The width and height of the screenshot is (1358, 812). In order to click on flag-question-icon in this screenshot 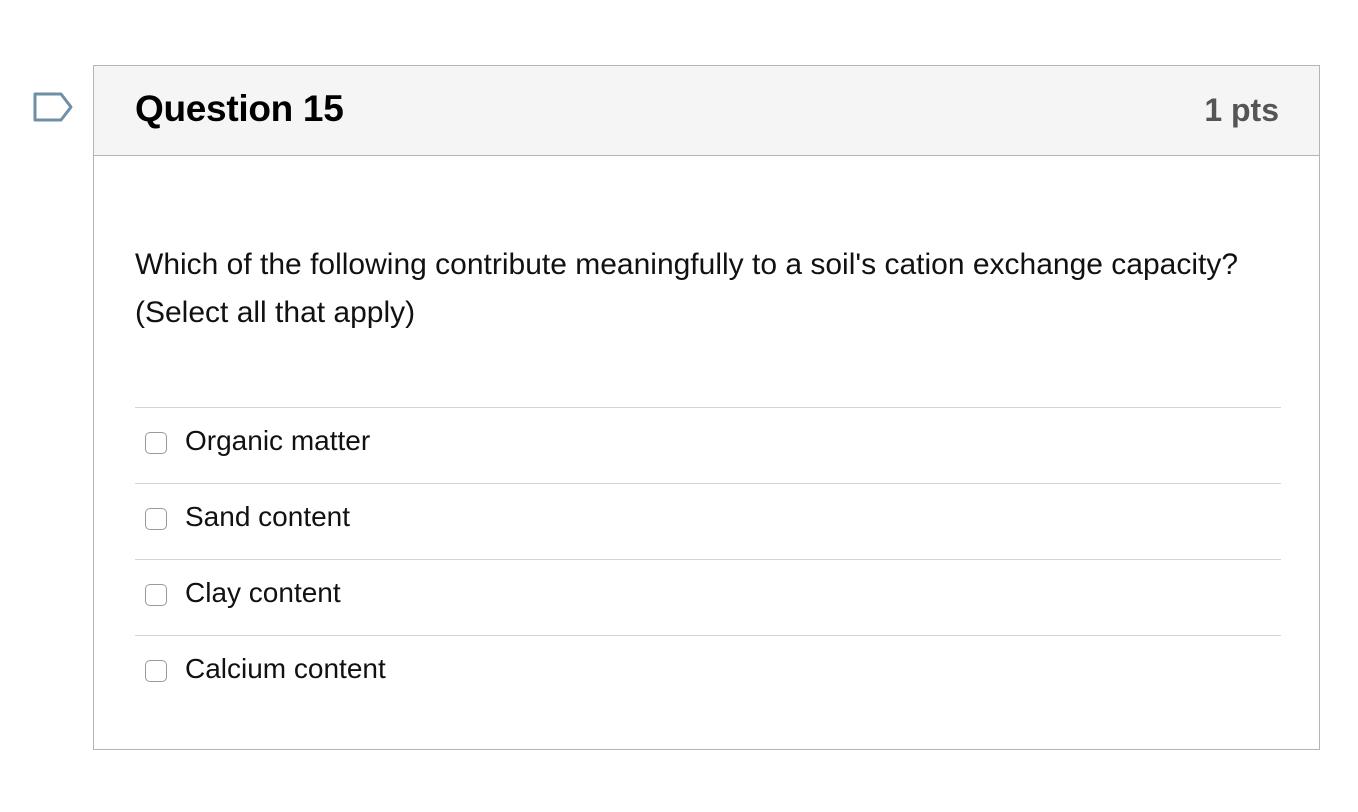, I will do `click(54, 109)`.